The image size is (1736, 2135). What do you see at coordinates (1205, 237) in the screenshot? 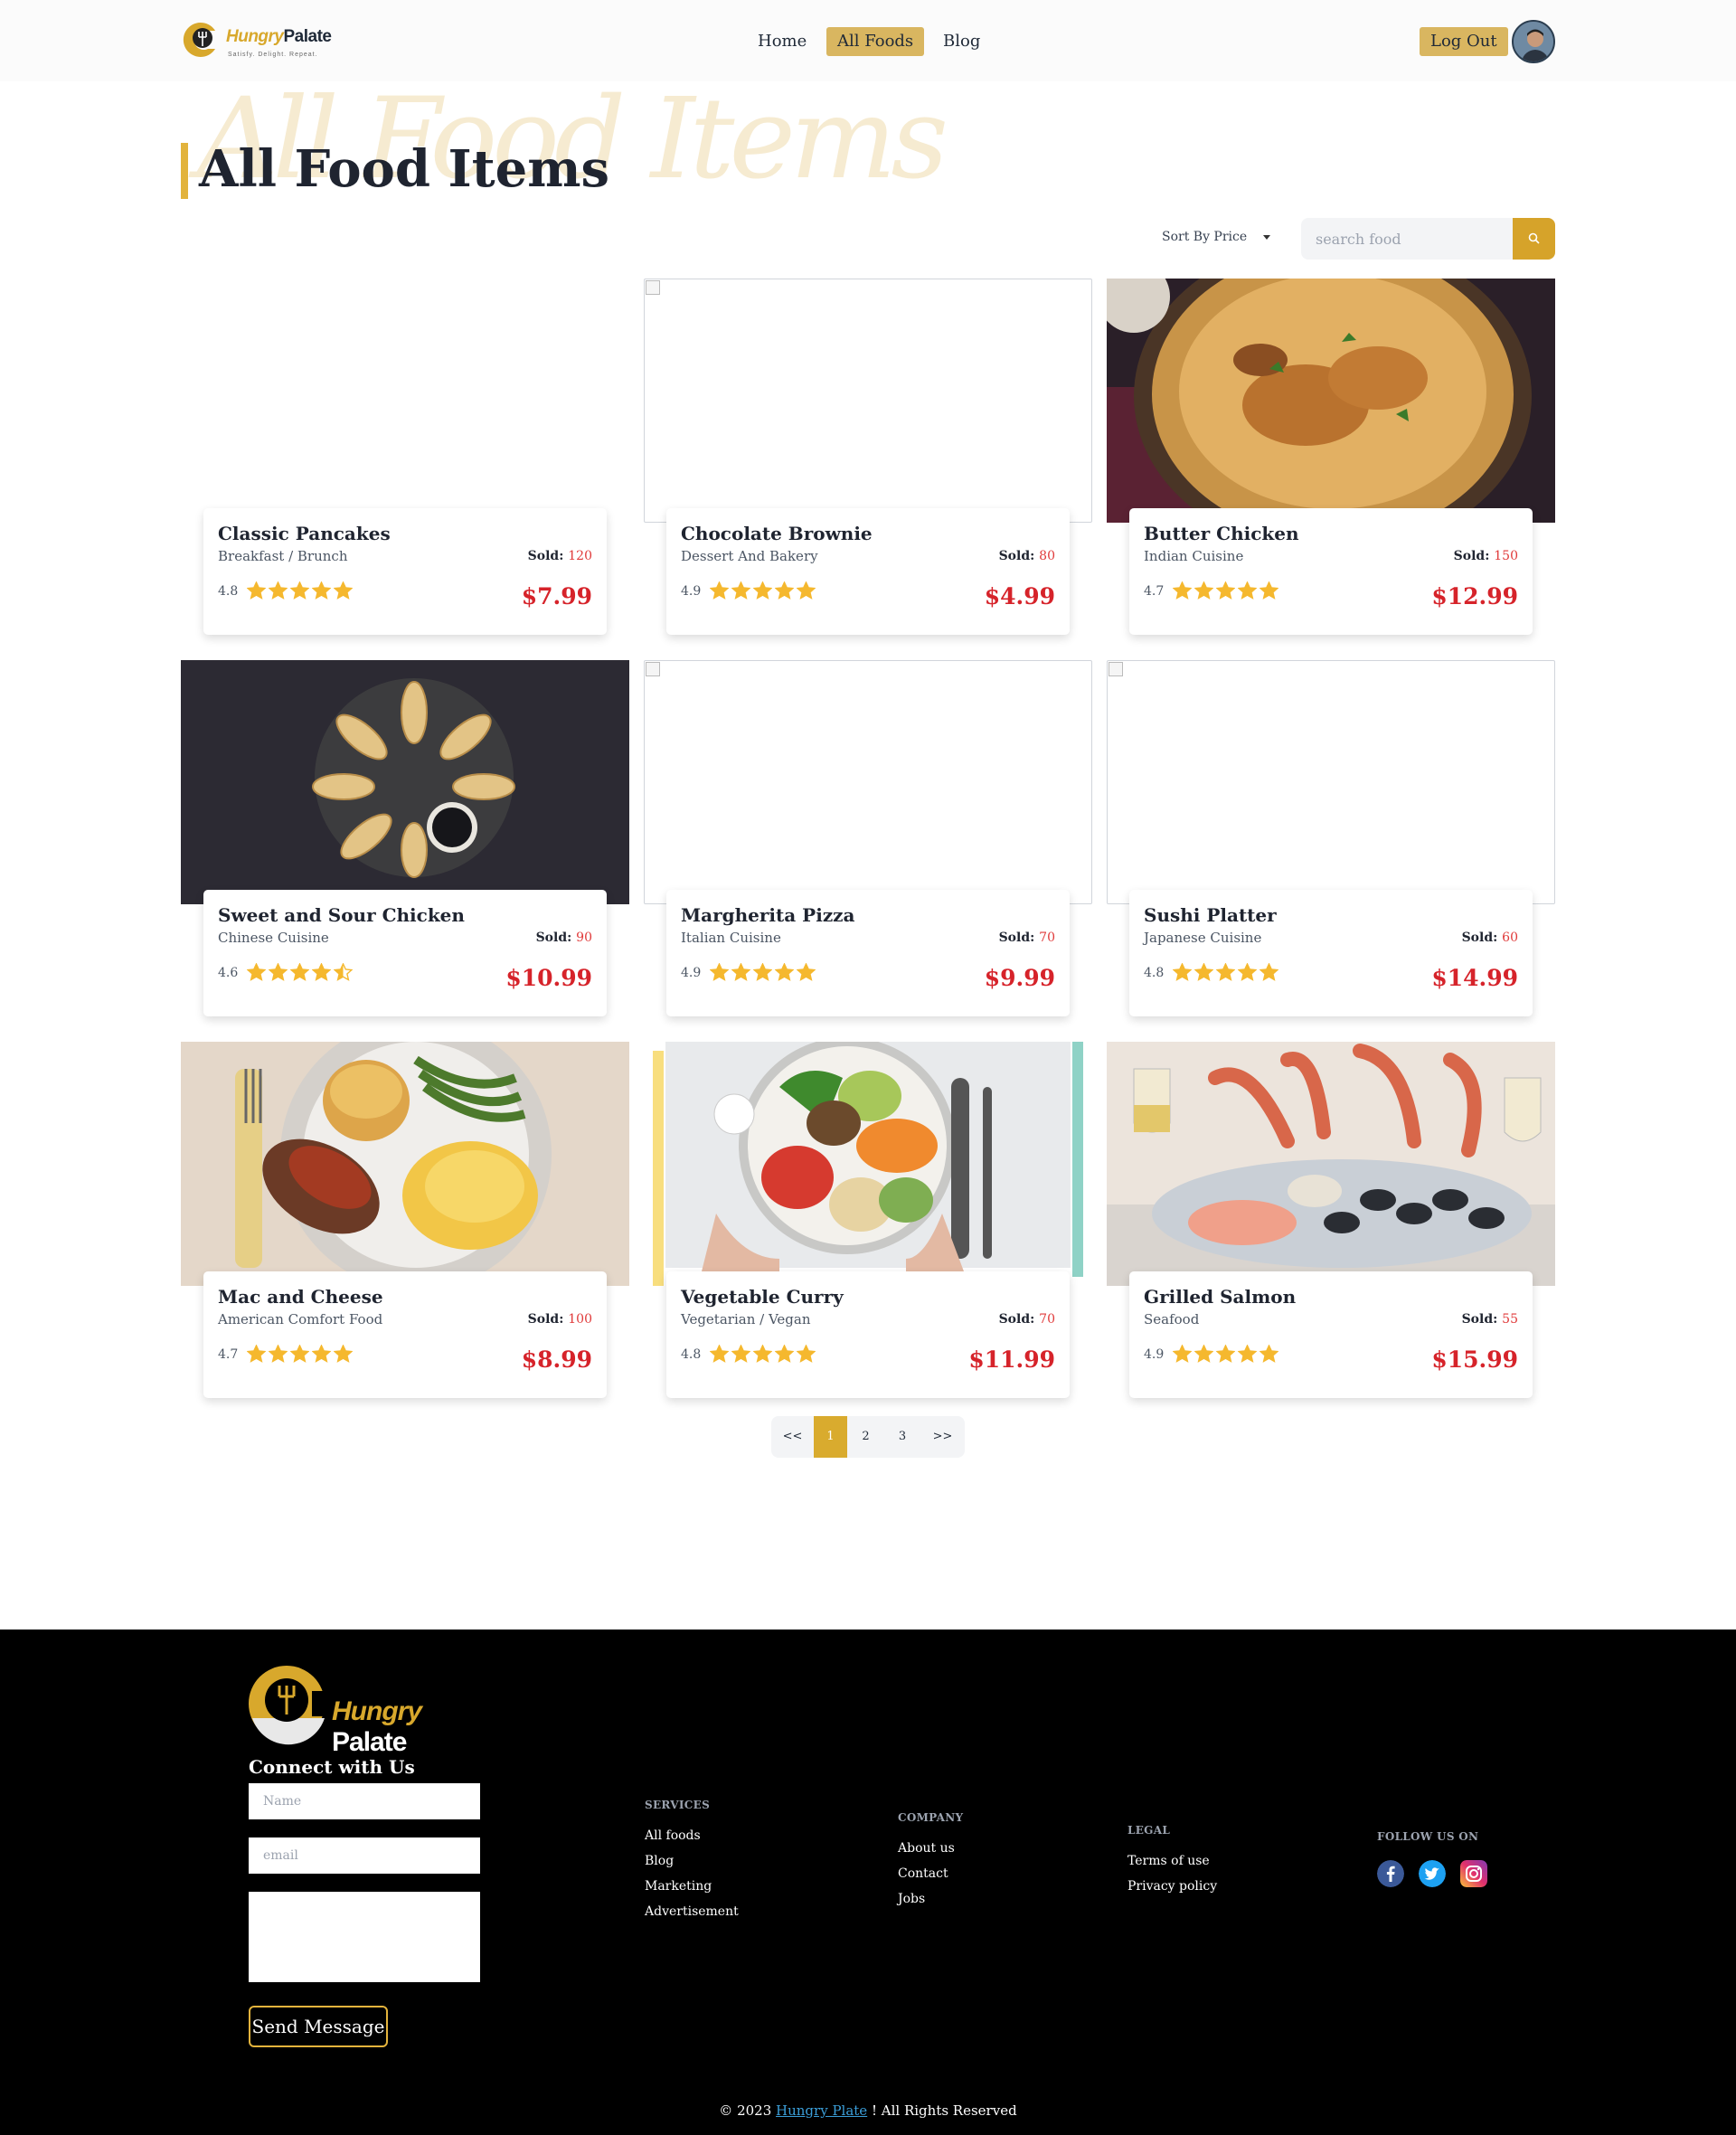
I see `sort-label: Sort By Price` at bounding box center [1205, 237].